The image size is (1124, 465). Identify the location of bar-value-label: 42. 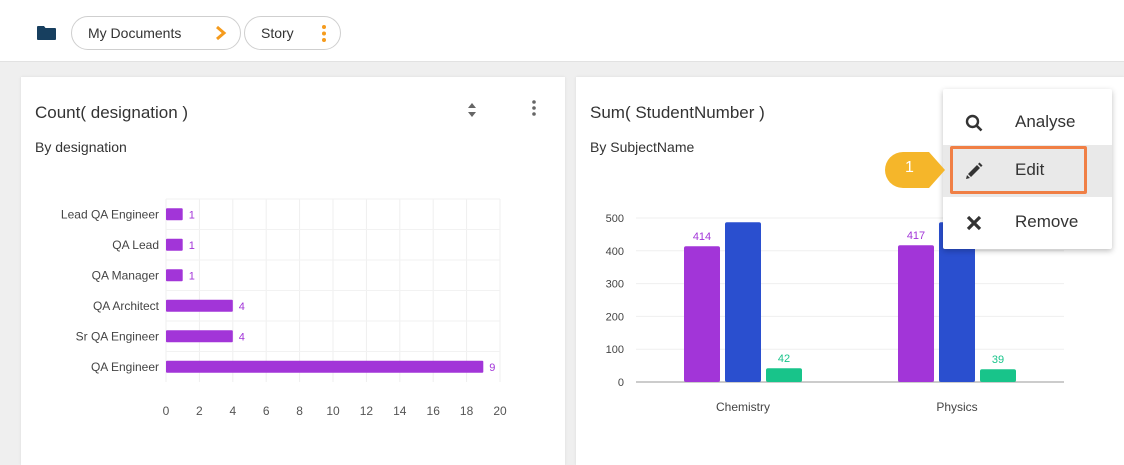
(784, 359).